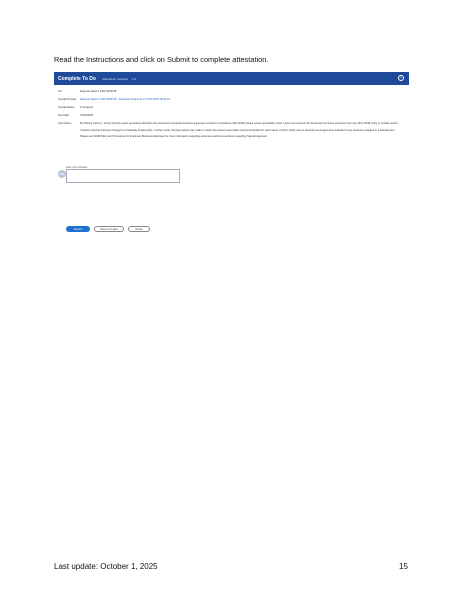 The image size is (463, 599). What do you see at coordinates (65, 123) in the screenshot?
I see `instructions-label: Instructions` at bounding box center [65, 123].